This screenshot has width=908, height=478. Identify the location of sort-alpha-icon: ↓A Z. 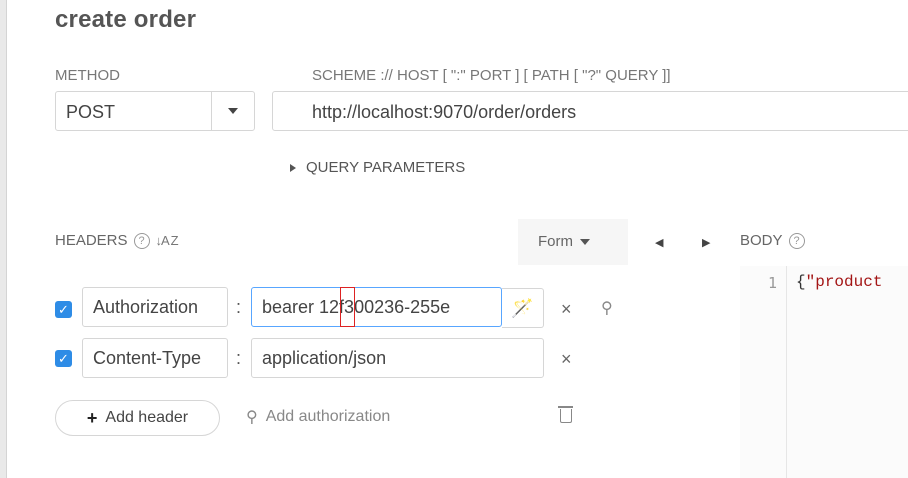
(167, 240).